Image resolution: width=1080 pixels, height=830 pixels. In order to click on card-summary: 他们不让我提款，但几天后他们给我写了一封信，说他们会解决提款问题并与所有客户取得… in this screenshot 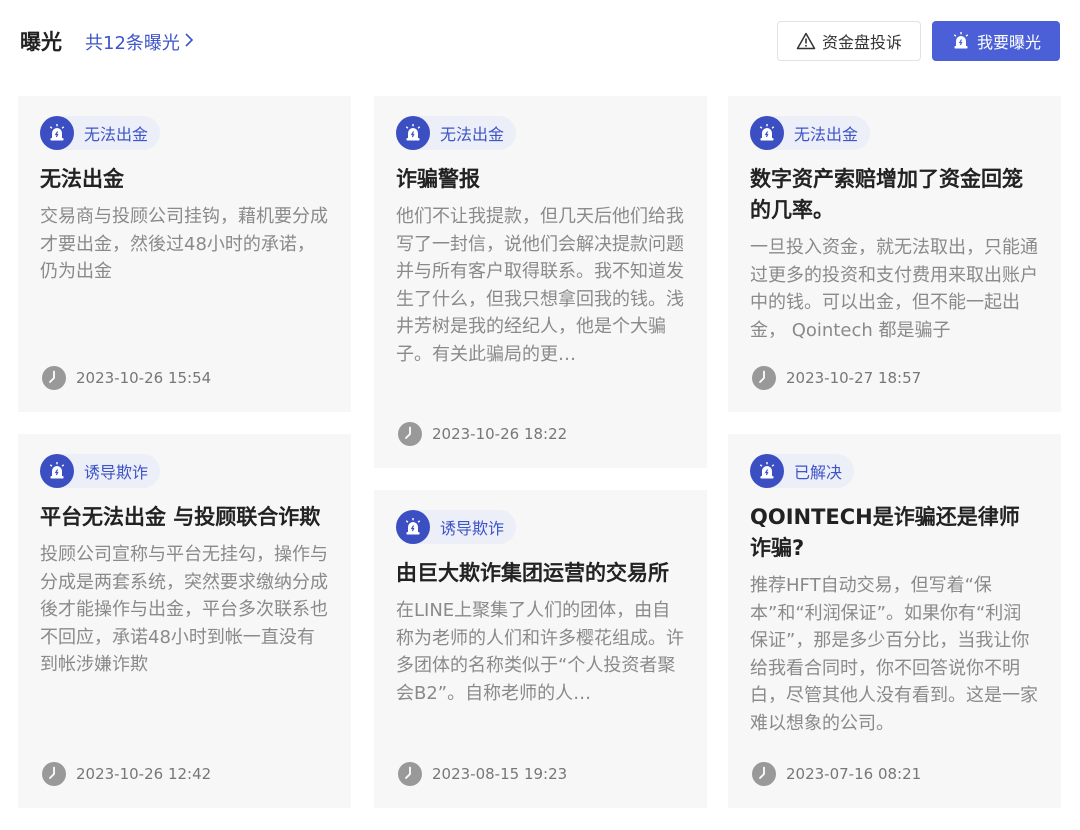, I will do `click(540, 285)`.